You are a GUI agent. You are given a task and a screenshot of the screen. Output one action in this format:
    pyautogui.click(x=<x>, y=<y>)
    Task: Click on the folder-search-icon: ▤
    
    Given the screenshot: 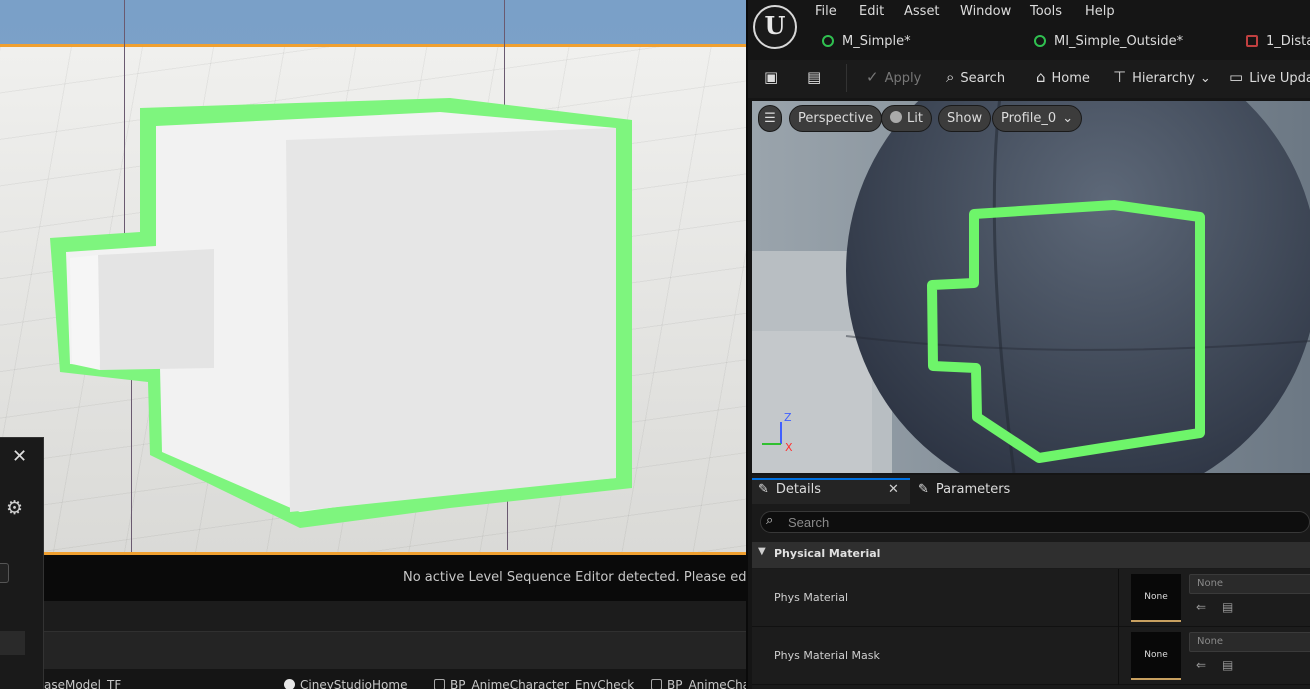 What is the action you would take?
    pyautogui.click(x=814, y=77)
    